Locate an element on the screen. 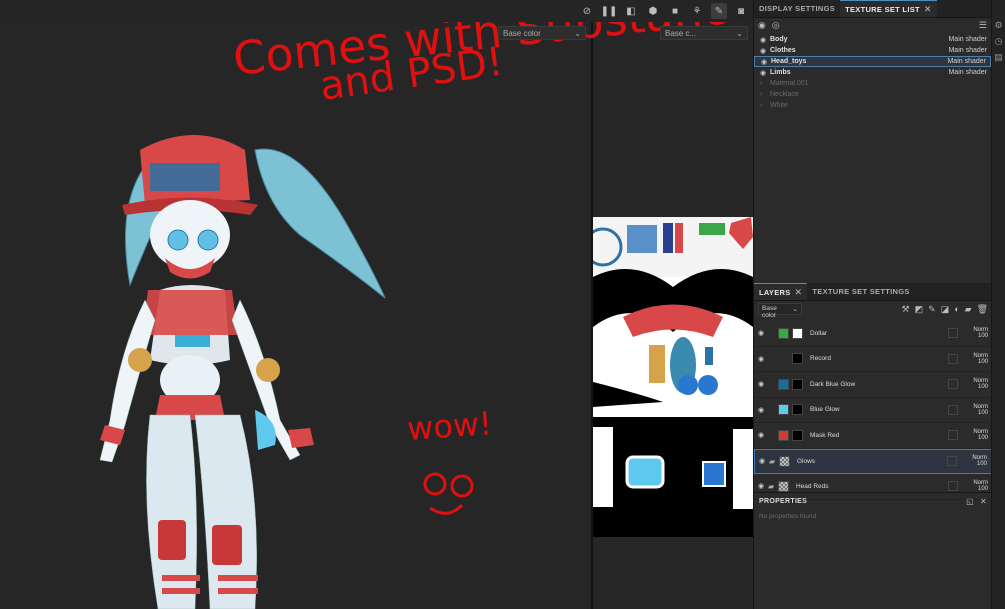  texture-set-item: ◉ Head_toys Main shader is located at coordinates (872, 61).